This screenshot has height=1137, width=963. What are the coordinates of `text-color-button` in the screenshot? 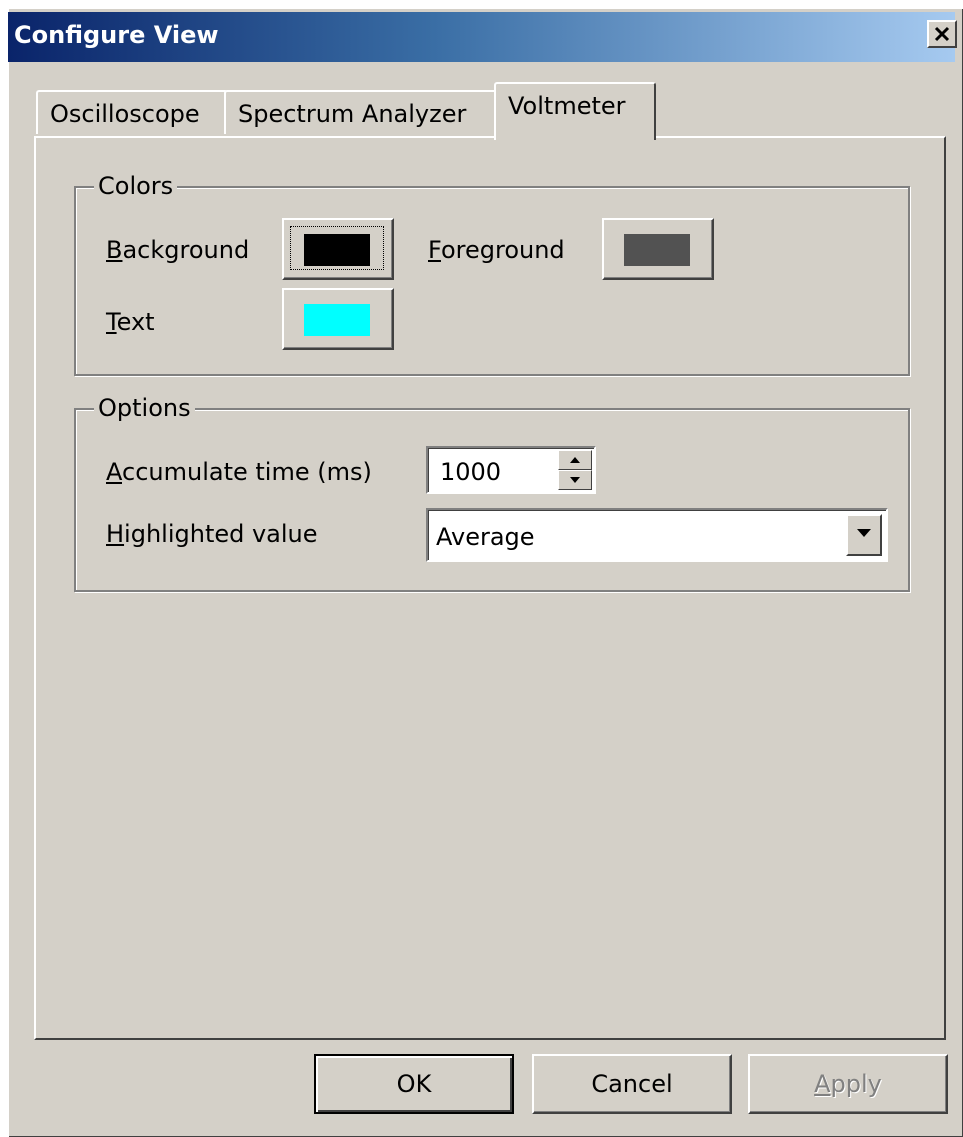 It's located at (338, 319).